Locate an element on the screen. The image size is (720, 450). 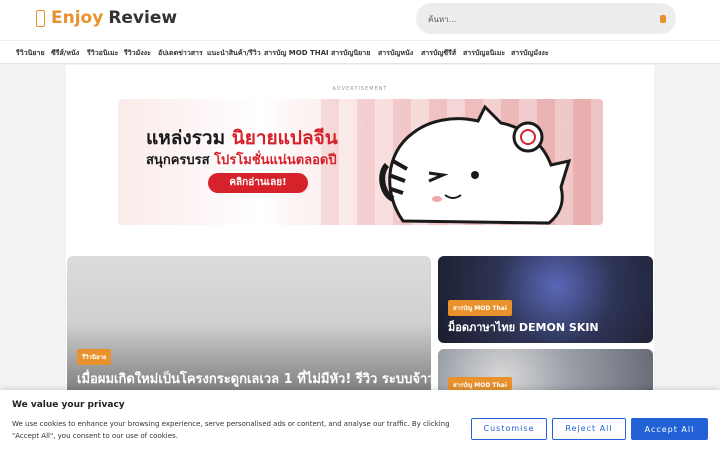
search-box is located at coordinates (546, 18).